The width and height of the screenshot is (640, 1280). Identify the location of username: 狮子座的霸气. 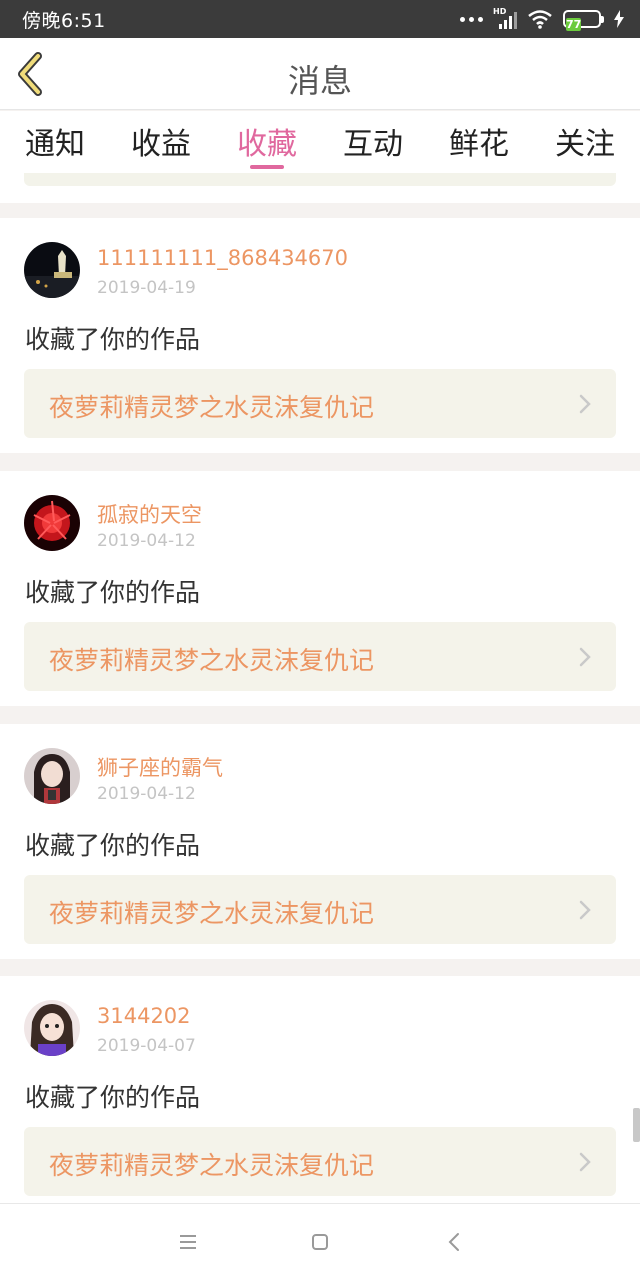
(160, 767).